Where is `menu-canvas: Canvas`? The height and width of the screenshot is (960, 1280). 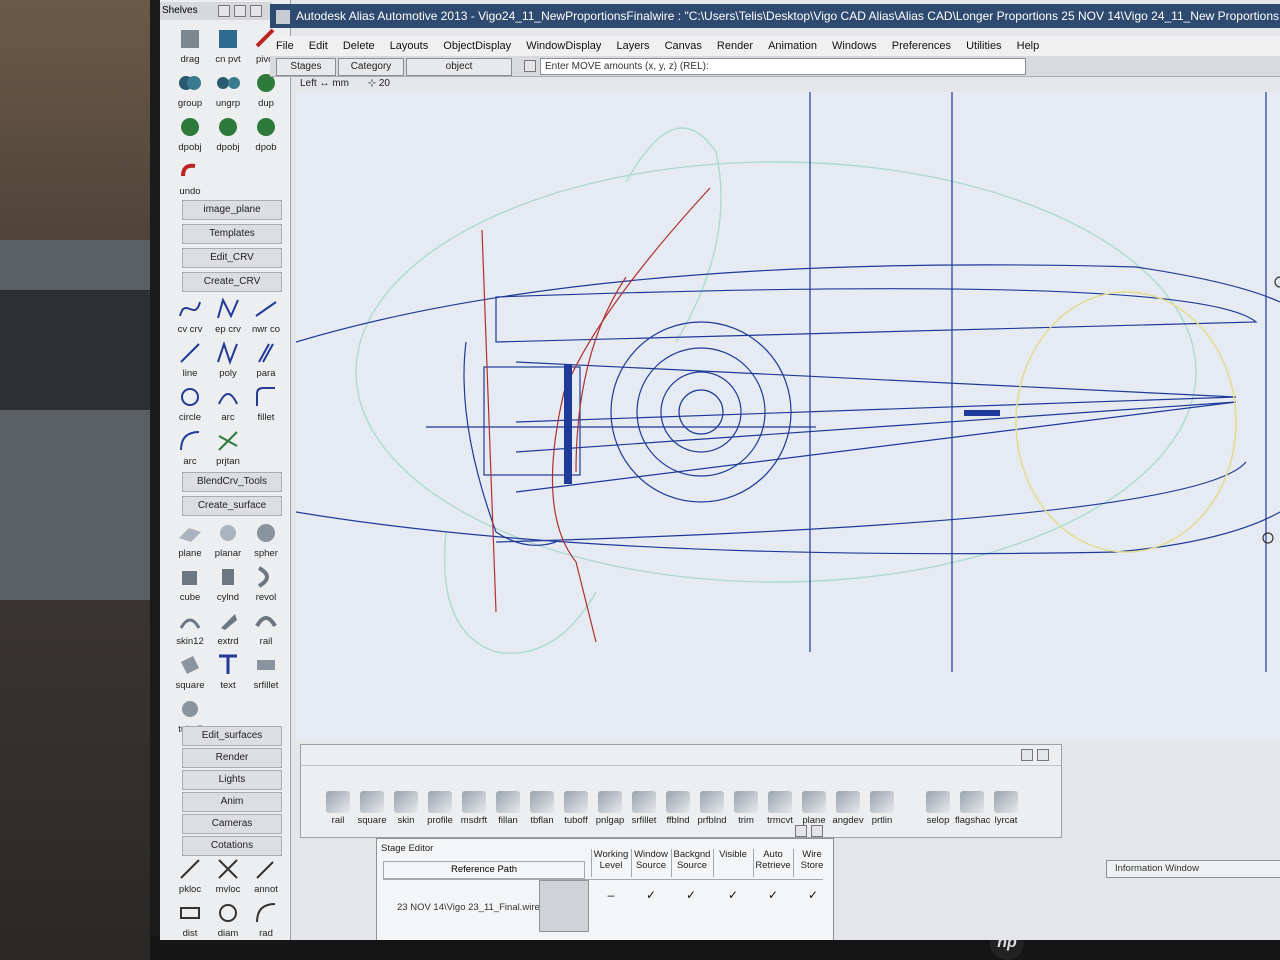
menu-canvas: Canvas is located at coordinates (683, 46).